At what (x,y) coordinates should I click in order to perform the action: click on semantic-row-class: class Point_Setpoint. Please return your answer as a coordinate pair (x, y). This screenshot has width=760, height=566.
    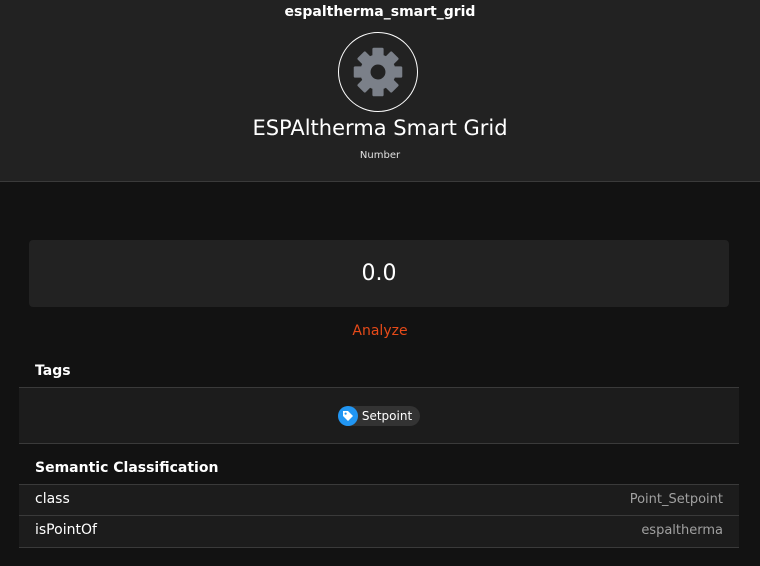
    Looking at the image, I should click on (379, 499).